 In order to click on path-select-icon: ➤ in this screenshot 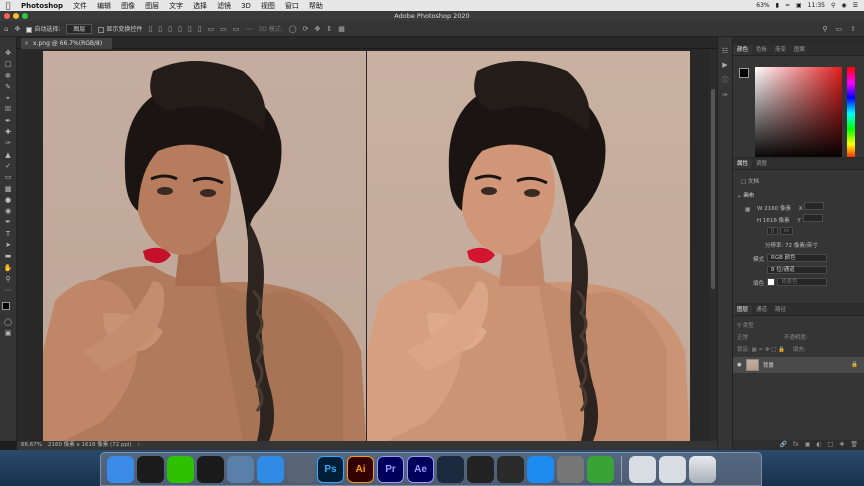, I will do `click(8, 245)`.